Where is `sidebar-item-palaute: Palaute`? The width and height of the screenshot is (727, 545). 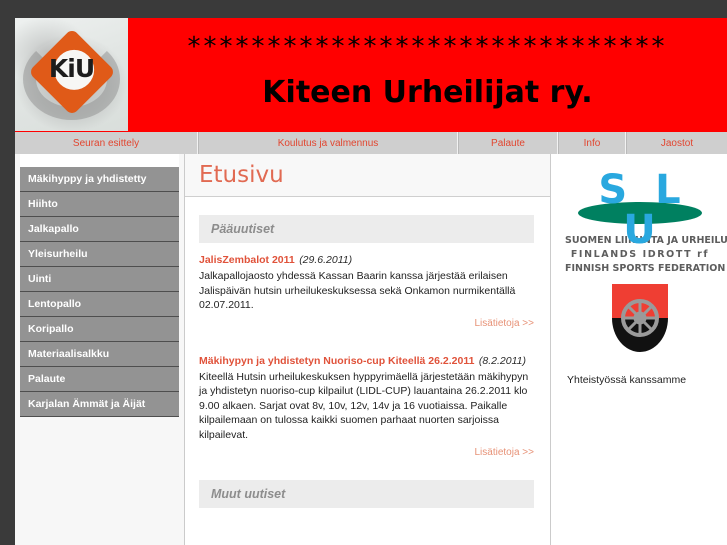
sidebar-item-palaute: Palaute is located at coordinates (99, 379).